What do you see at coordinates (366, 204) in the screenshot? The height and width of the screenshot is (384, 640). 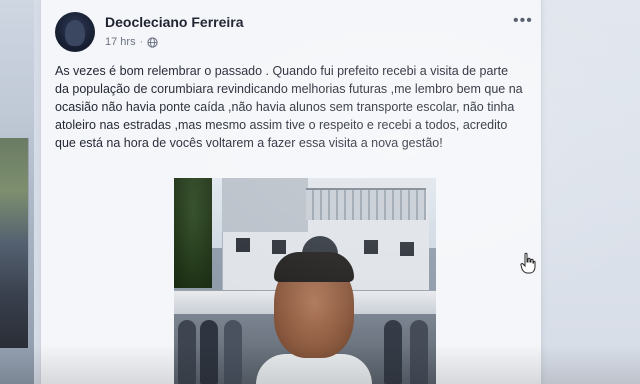 I see `photo-balcony` at bounding box center [366, 204].